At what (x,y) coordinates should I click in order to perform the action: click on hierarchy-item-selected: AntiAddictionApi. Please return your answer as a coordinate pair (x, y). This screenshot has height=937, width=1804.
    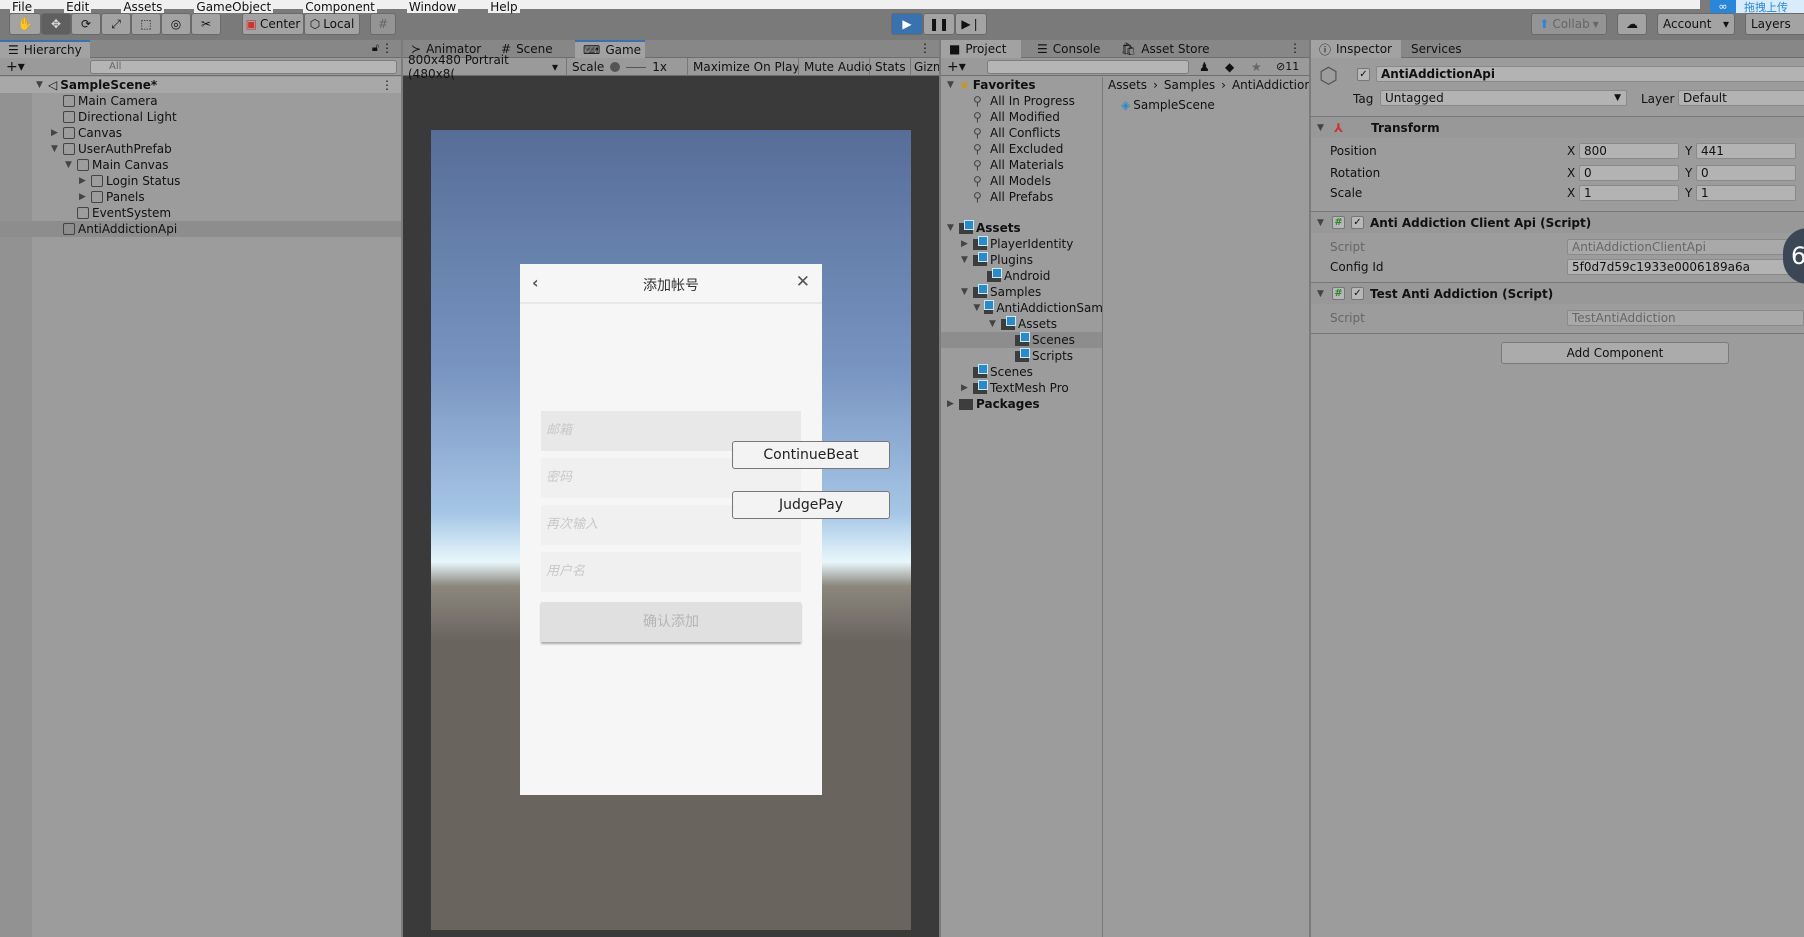
    Looking at the image, I should click on (200, 229).